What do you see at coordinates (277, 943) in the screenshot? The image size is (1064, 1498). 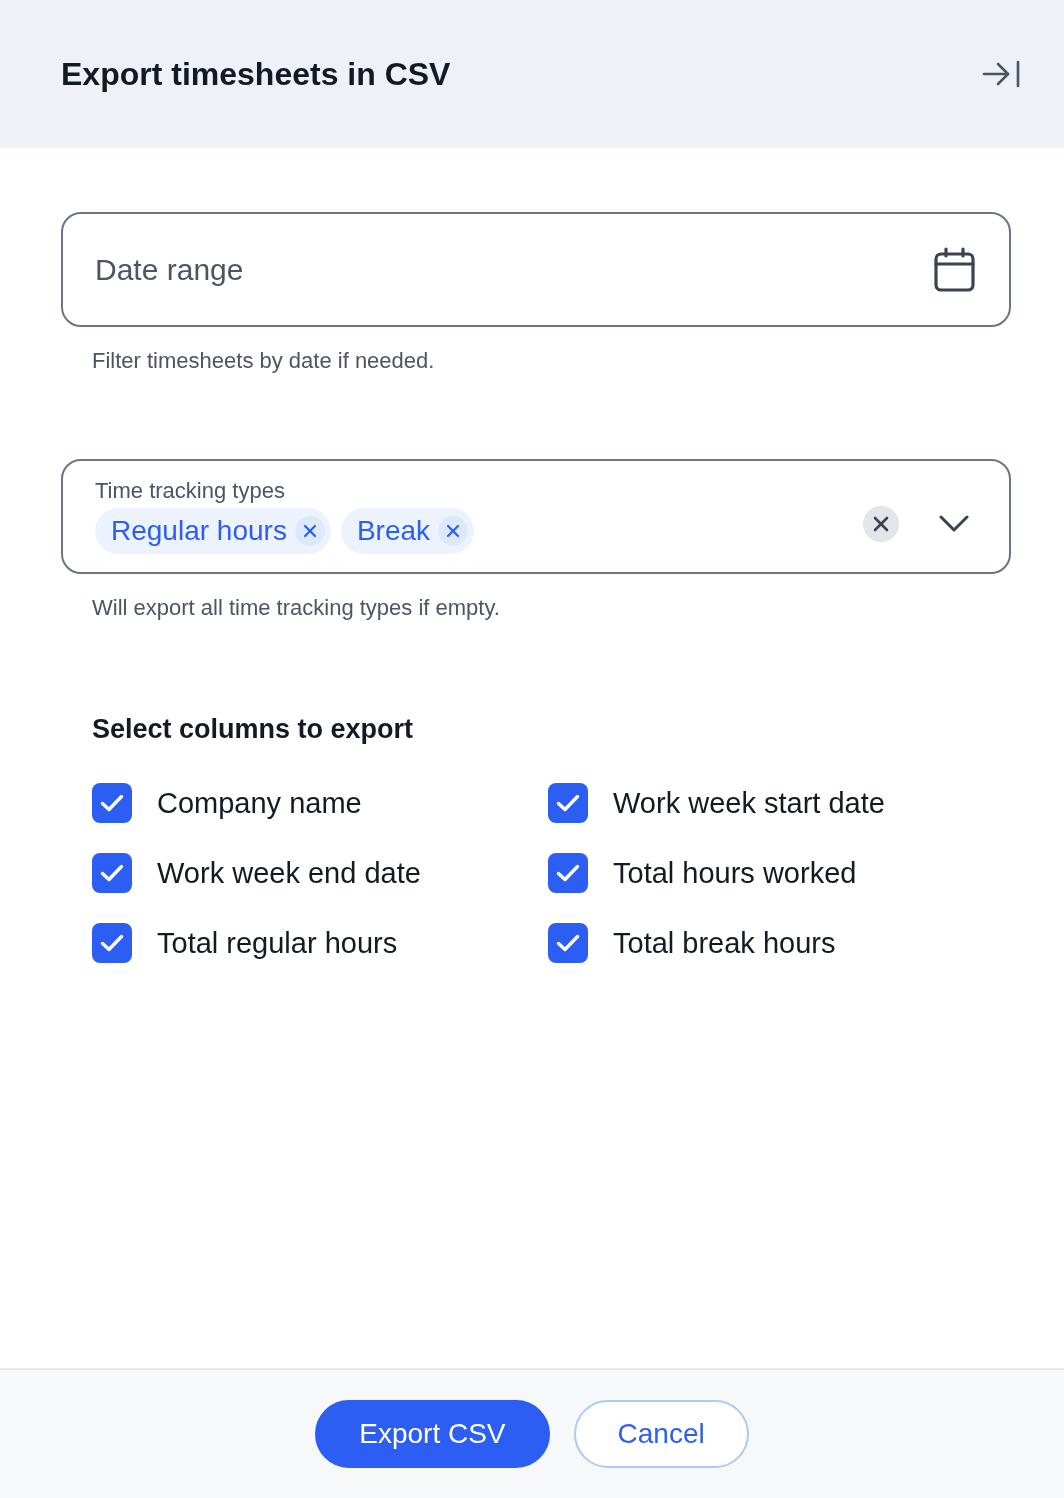 I see `checkbox-label: Total regular hours` at bounding box center [277, 943].